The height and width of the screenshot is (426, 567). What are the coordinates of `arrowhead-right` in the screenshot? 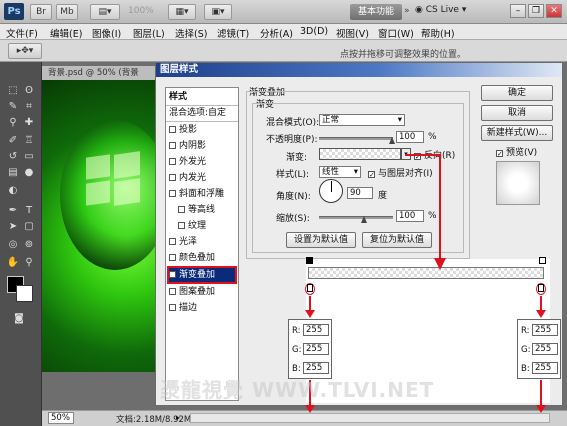 It's located at (541, 314).